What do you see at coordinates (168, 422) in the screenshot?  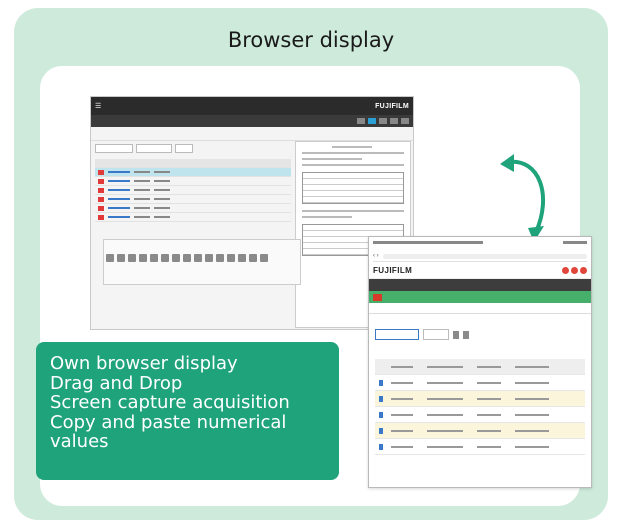 I see `feature-line: Copy and paste numerical` at bounding box center [168, 422].